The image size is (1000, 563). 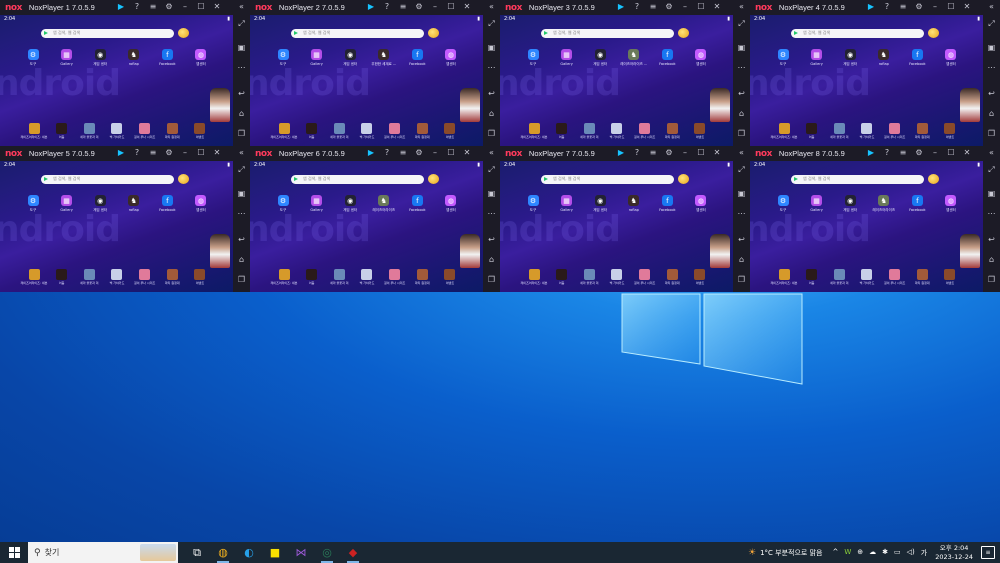 I want to click on window-title-bar: nox NoxPlayer 5 7.0.5.9 ▶ ? ≡ ⚙ – ☐ ✕, so click(x=125, y=153).